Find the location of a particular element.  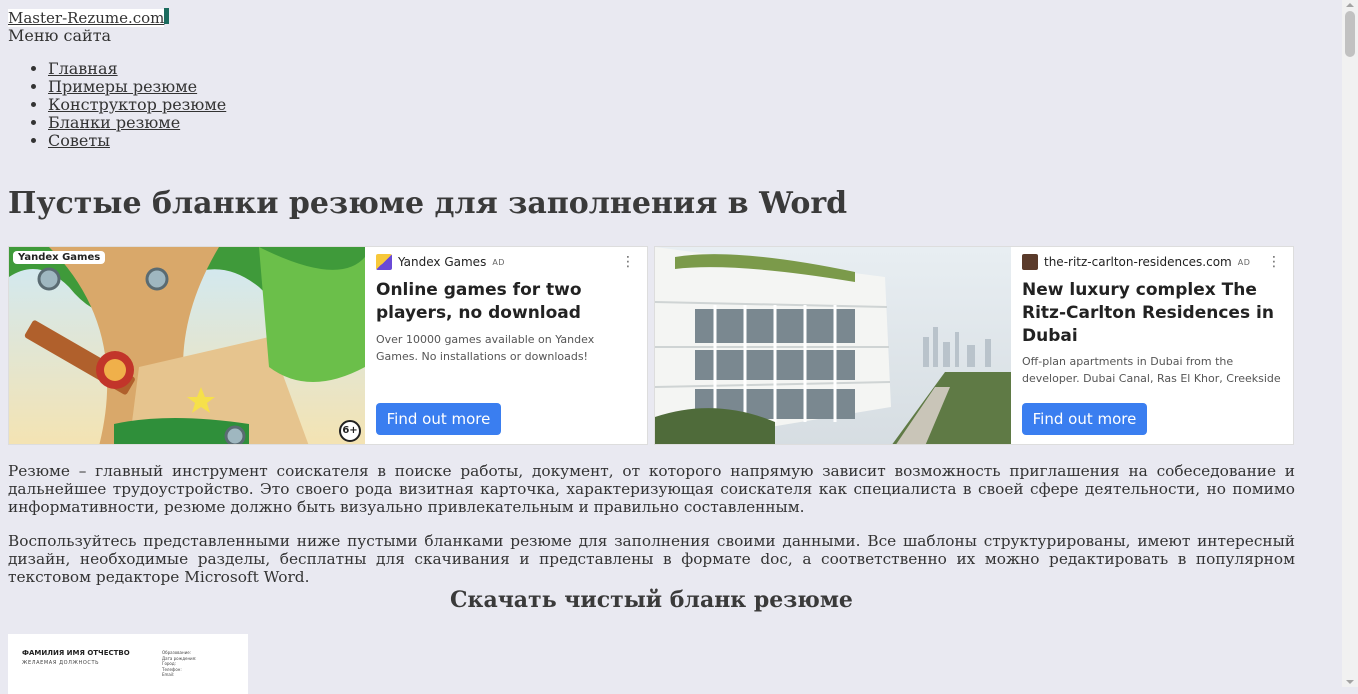

nav-link-tips: Советы is located at coordinates (79, 140).